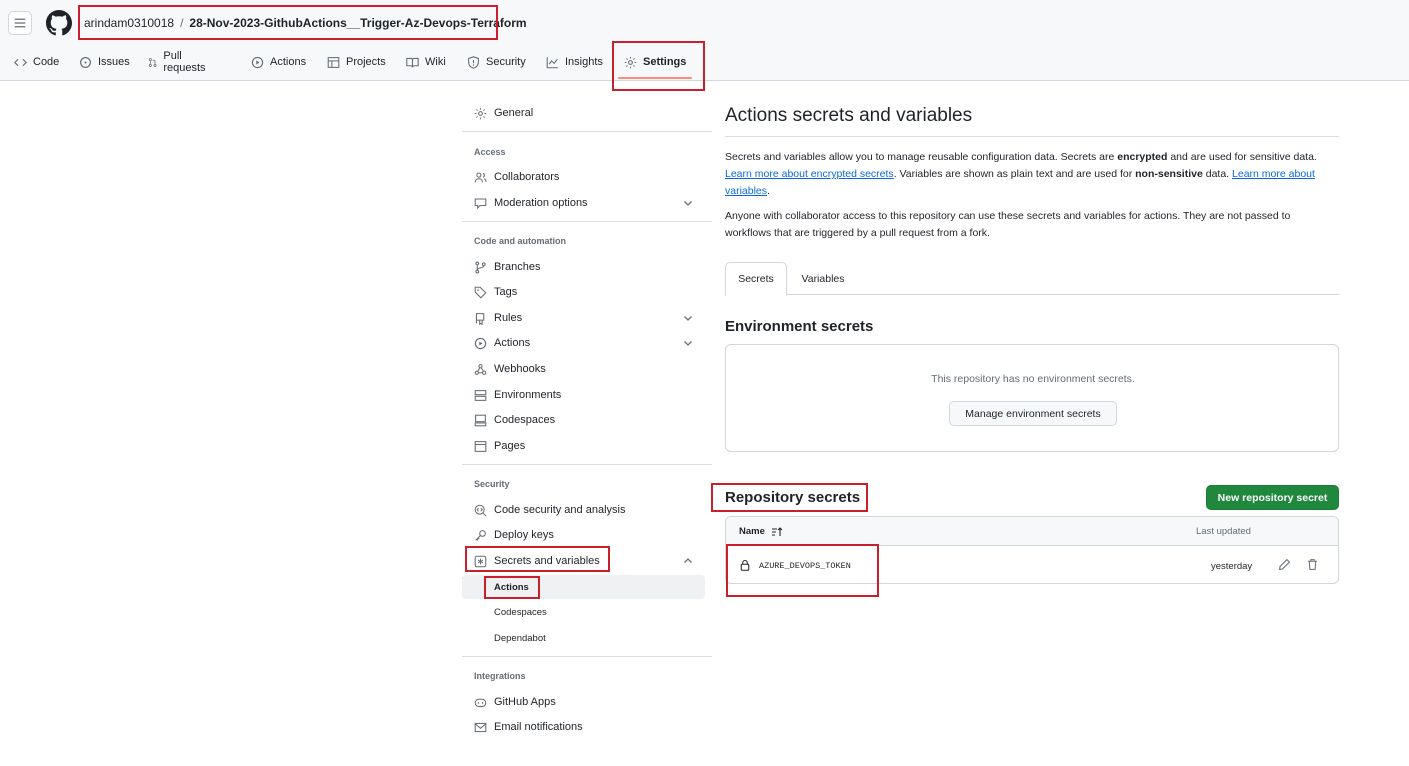 Image resolution: width=1409 pixels, height=766 pixels. What do you see at coordinates (480, 395) in the screenshot?
I see `server-icon` at bounding box center [480, 395].